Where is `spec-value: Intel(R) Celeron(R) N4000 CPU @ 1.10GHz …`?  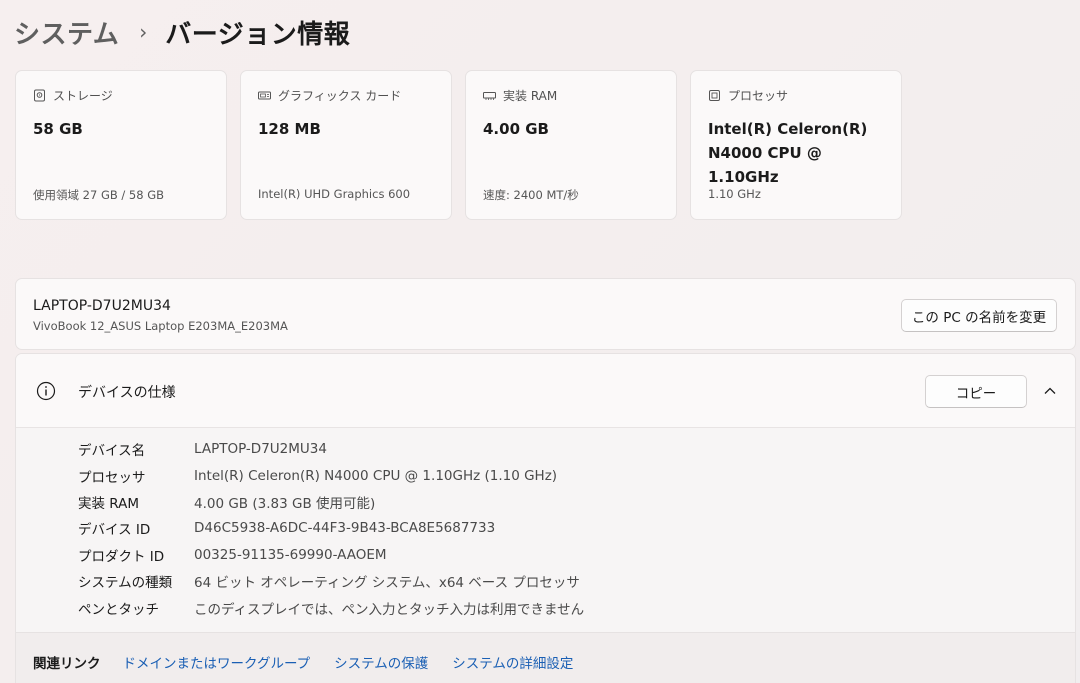 spec-value: Intel(R) Celeron(R) N4000 CPU @ 1.10GHz … is located at coordinates (376, 475).